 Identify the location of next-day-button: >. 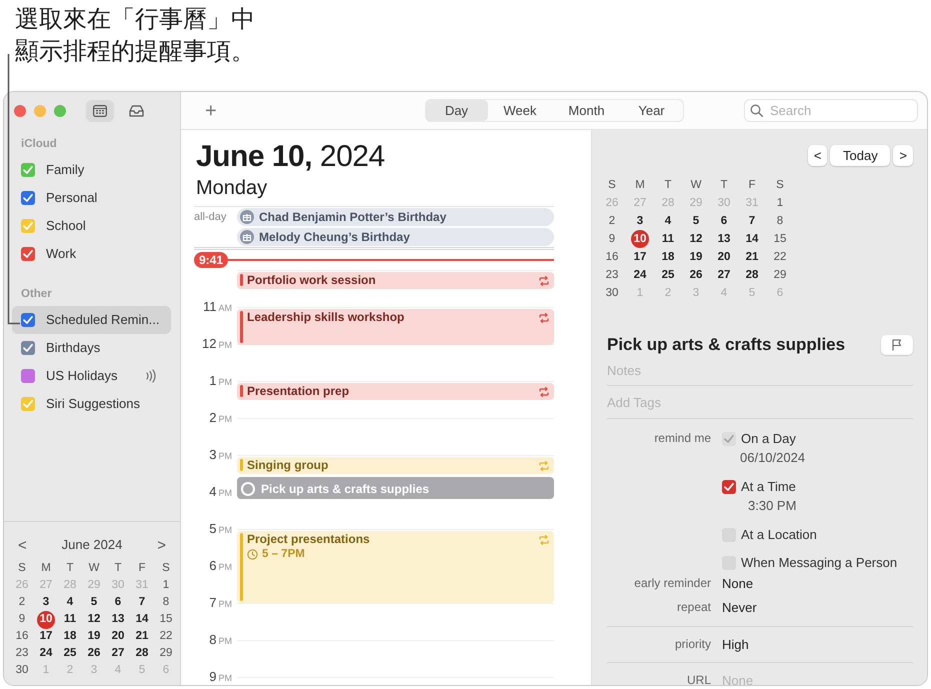
(903, 155).